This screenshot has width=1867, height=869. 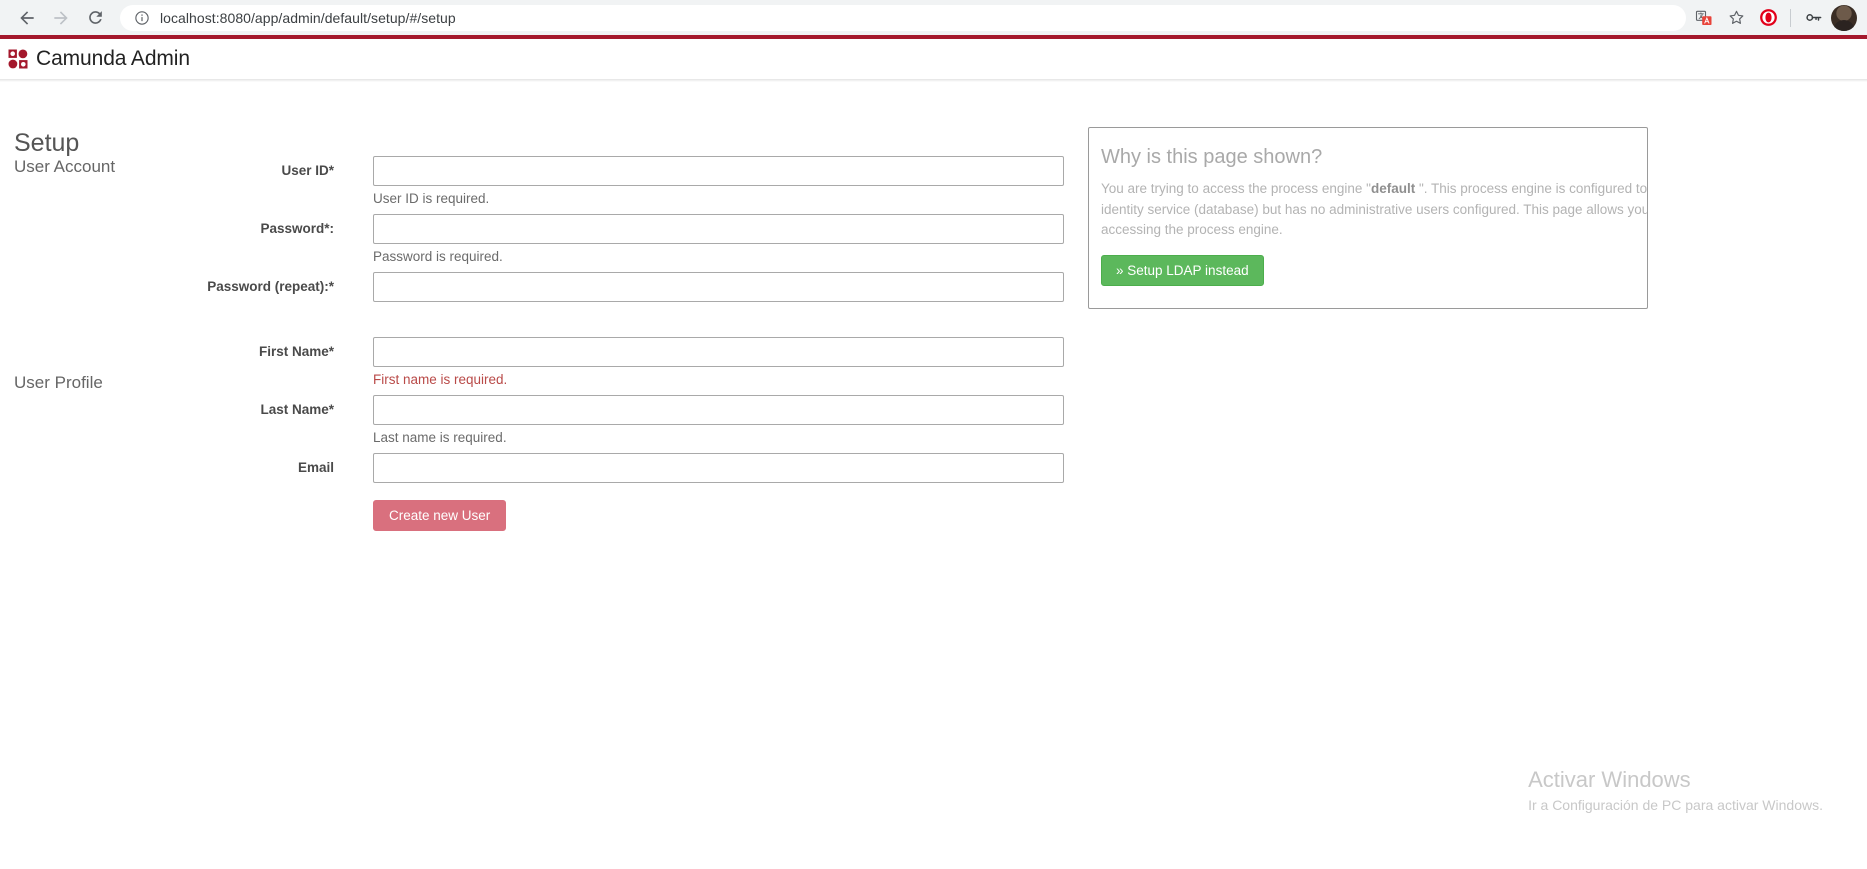 I want to click on back-button, so click(x=27, y=18).